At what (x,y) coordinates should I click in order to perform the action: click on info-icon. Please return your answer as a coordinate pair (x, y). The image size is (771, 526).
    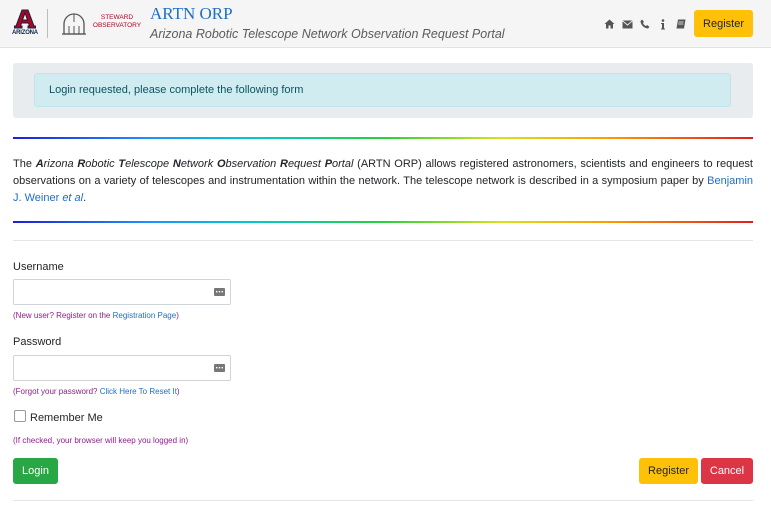
    Looking at the image, I should click on (663, 24).